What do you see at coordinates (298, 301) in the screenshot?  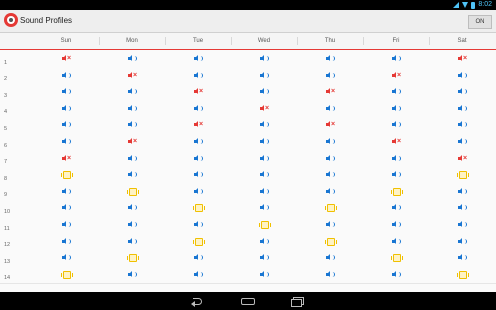 I see `recent-apps-icon` at bounding box center [298, 301].